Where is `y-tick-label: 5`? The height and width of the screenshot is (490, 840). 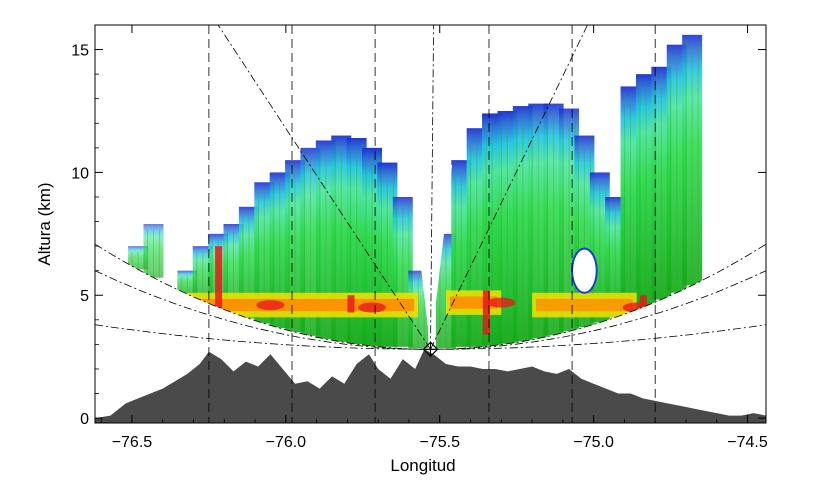 y-tick-label: 5 is located at coordinates (84, 296).